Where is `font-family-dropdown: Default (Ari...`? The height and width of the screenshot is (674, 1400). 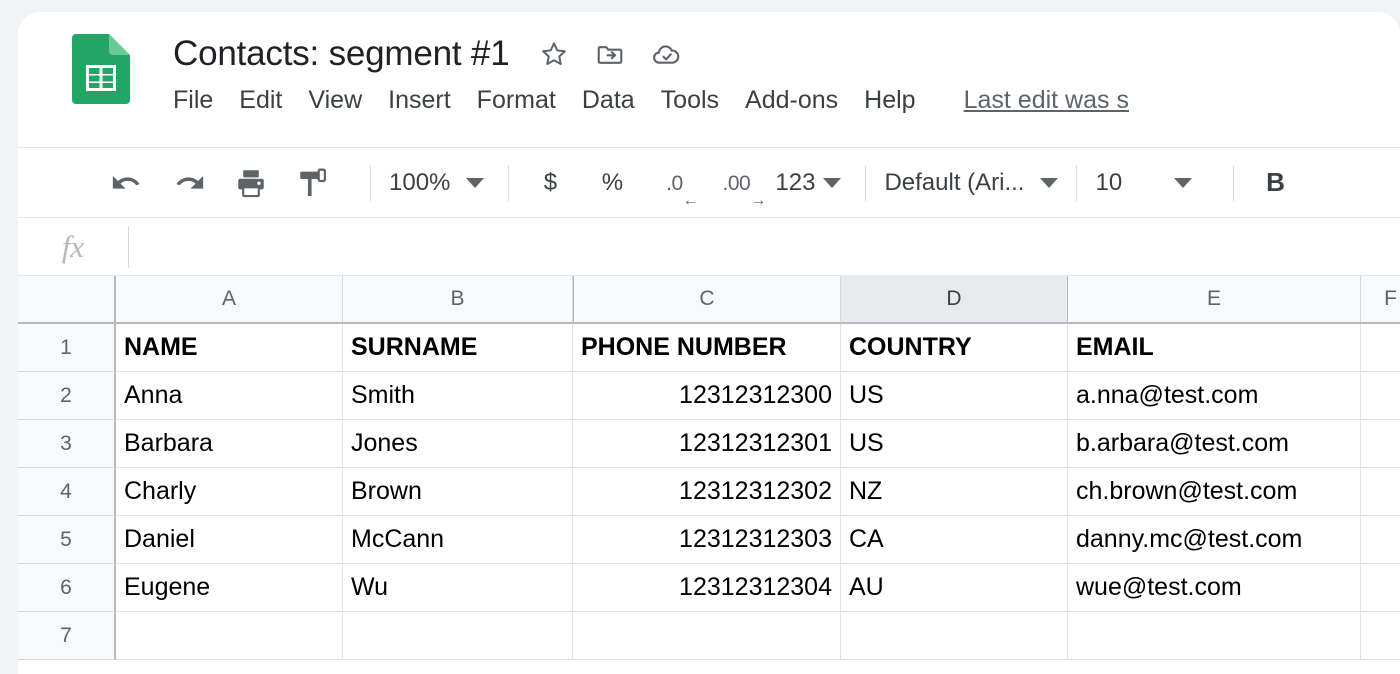 font-family-dropdown: Default (Ari... is located at coordinates (971, 182).